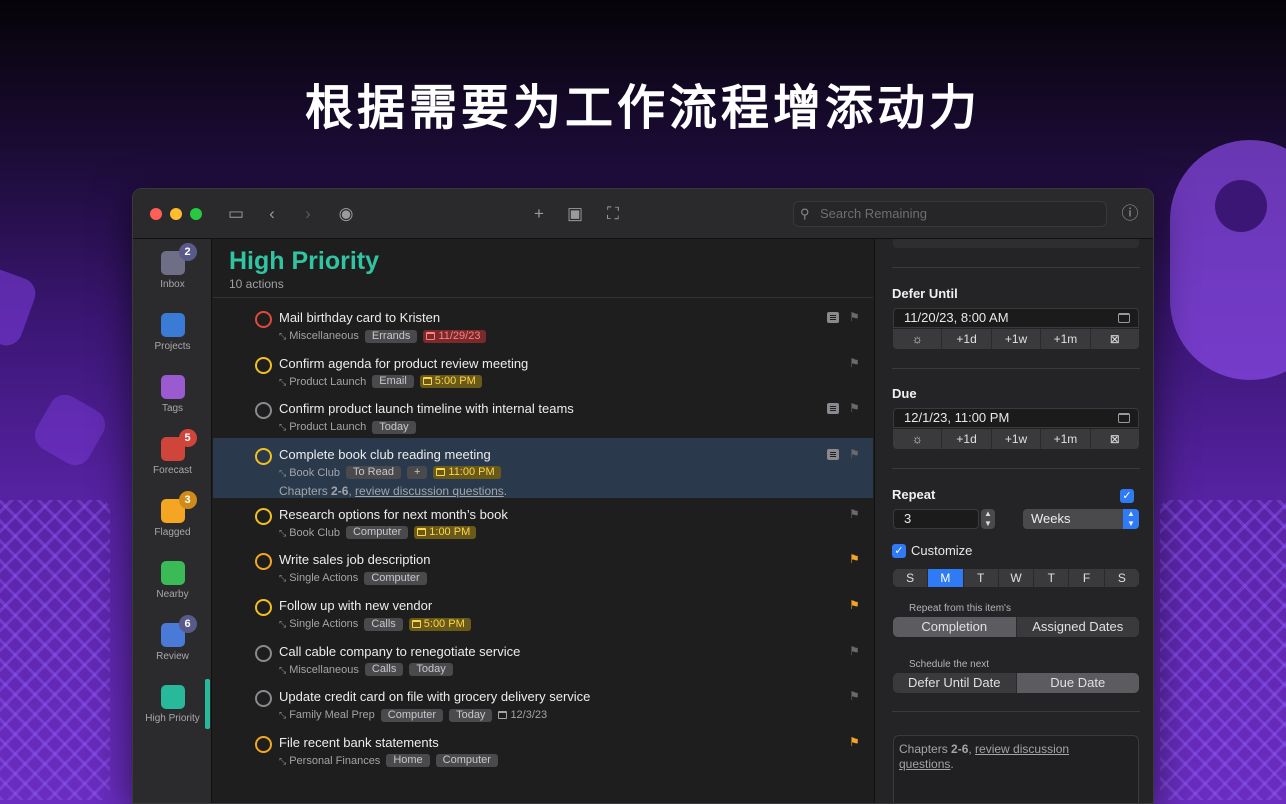 This screenshot has height=804, width=1286. I want to click on back-icon: ‹, so click(272, 214).